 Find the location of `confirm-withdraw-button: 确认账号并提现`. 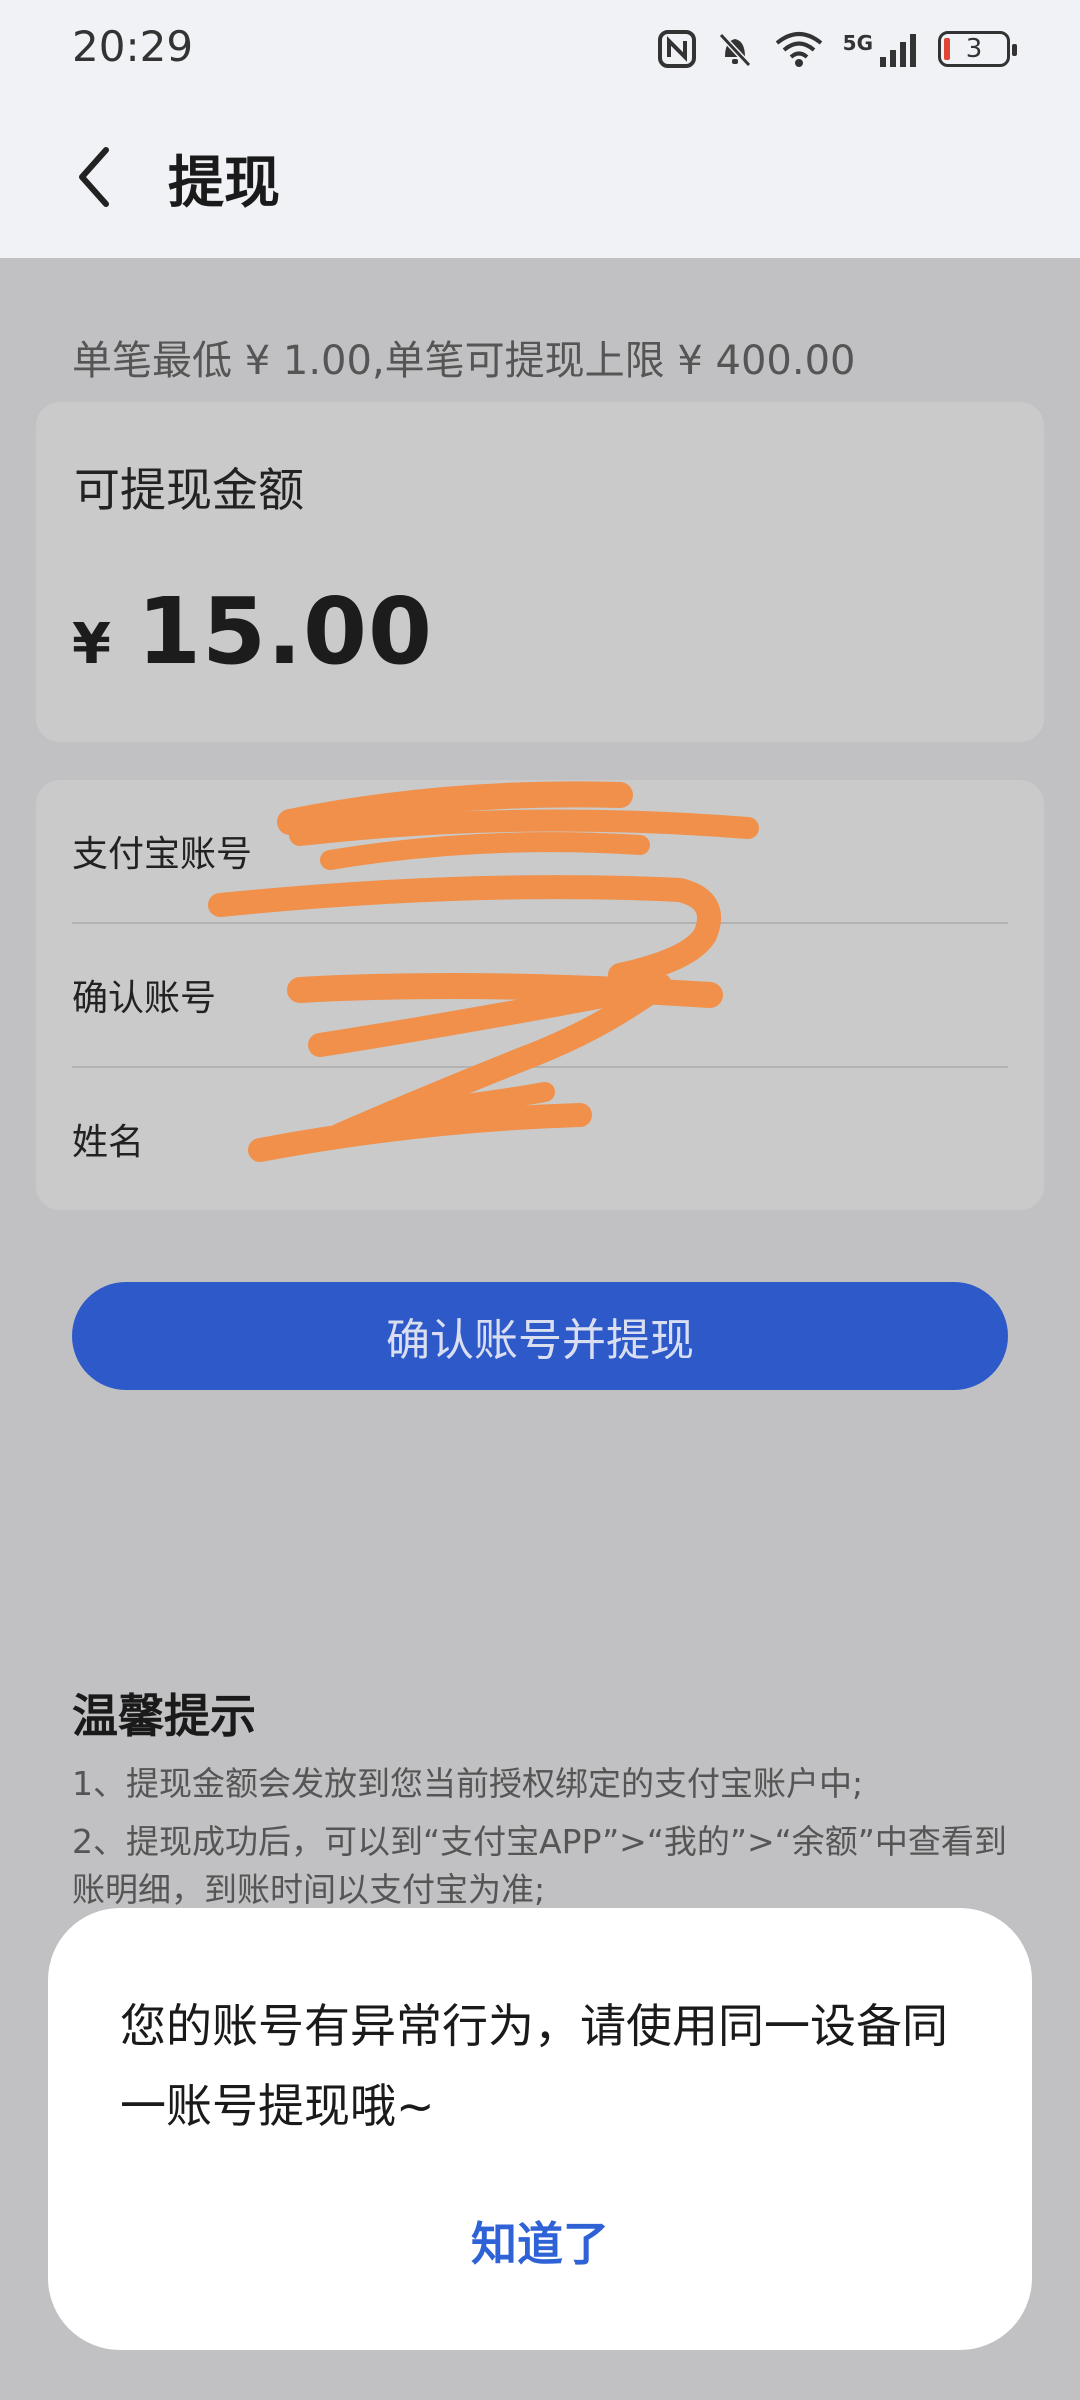

confirm-withdraw-button: 确认账号并提现 is located at coordinates (540, 1336).